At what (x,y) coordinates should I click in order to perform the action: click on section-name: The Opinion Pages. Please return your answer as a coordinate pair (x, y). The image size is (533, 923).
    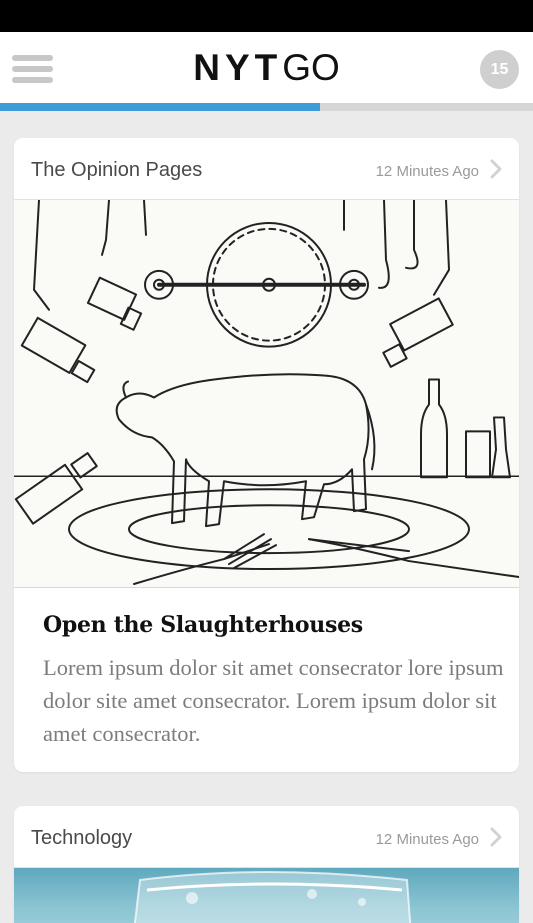
    Looking at the image, I should click on (117, 170).